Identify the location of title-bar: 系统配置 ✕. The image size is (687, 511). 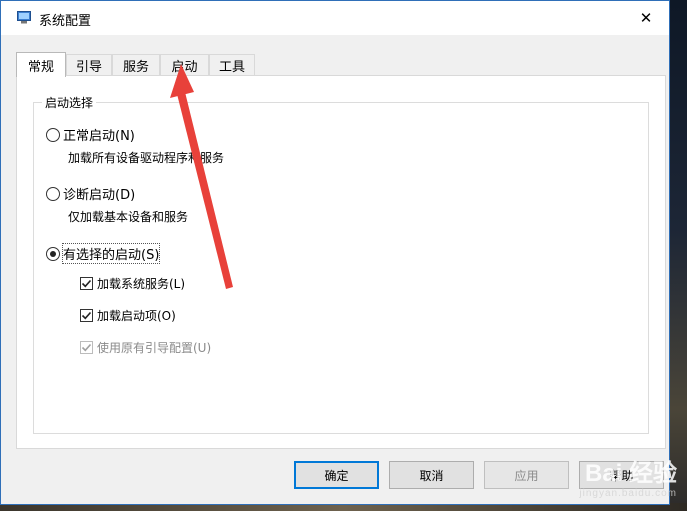
(335, 18).